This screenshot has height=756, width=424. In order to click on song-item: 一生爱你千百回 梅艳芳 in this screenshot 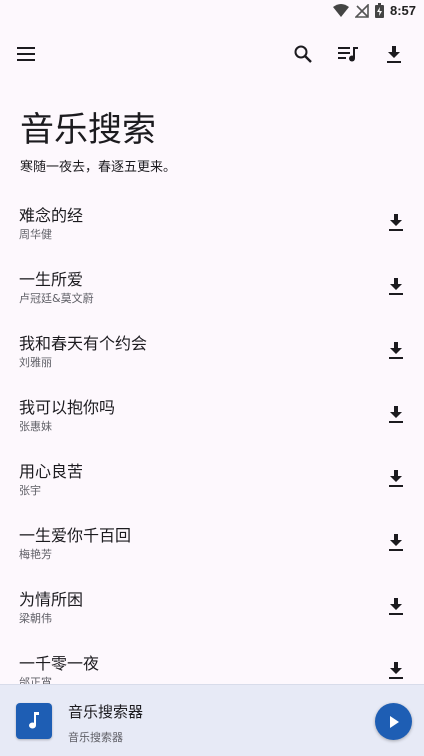, I will do `click(212, 544)`.